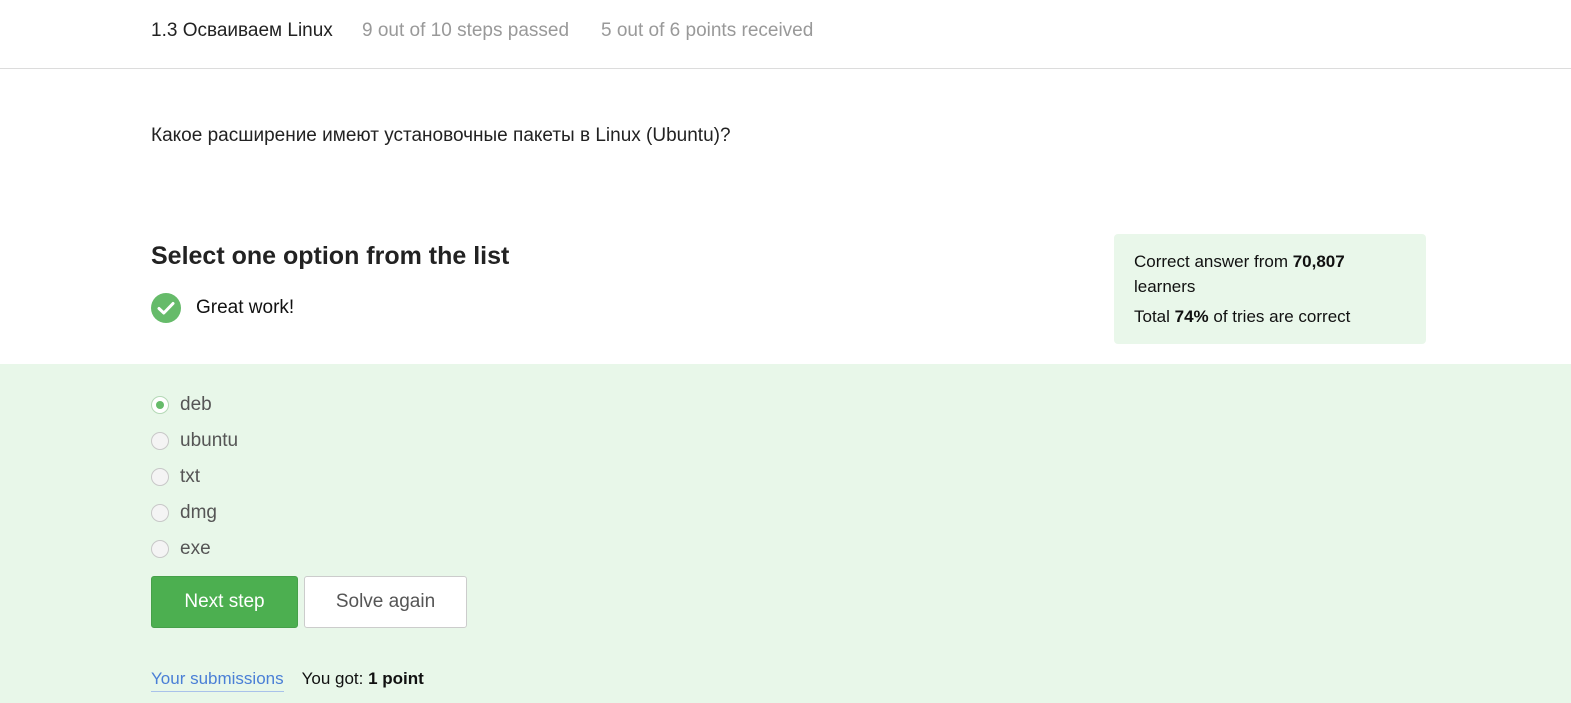 This screenshot has height=703, width=1571. Describe the element at coordinates (1318, 261) in the screenshot. I see `learners-count: 70,807` at that location.